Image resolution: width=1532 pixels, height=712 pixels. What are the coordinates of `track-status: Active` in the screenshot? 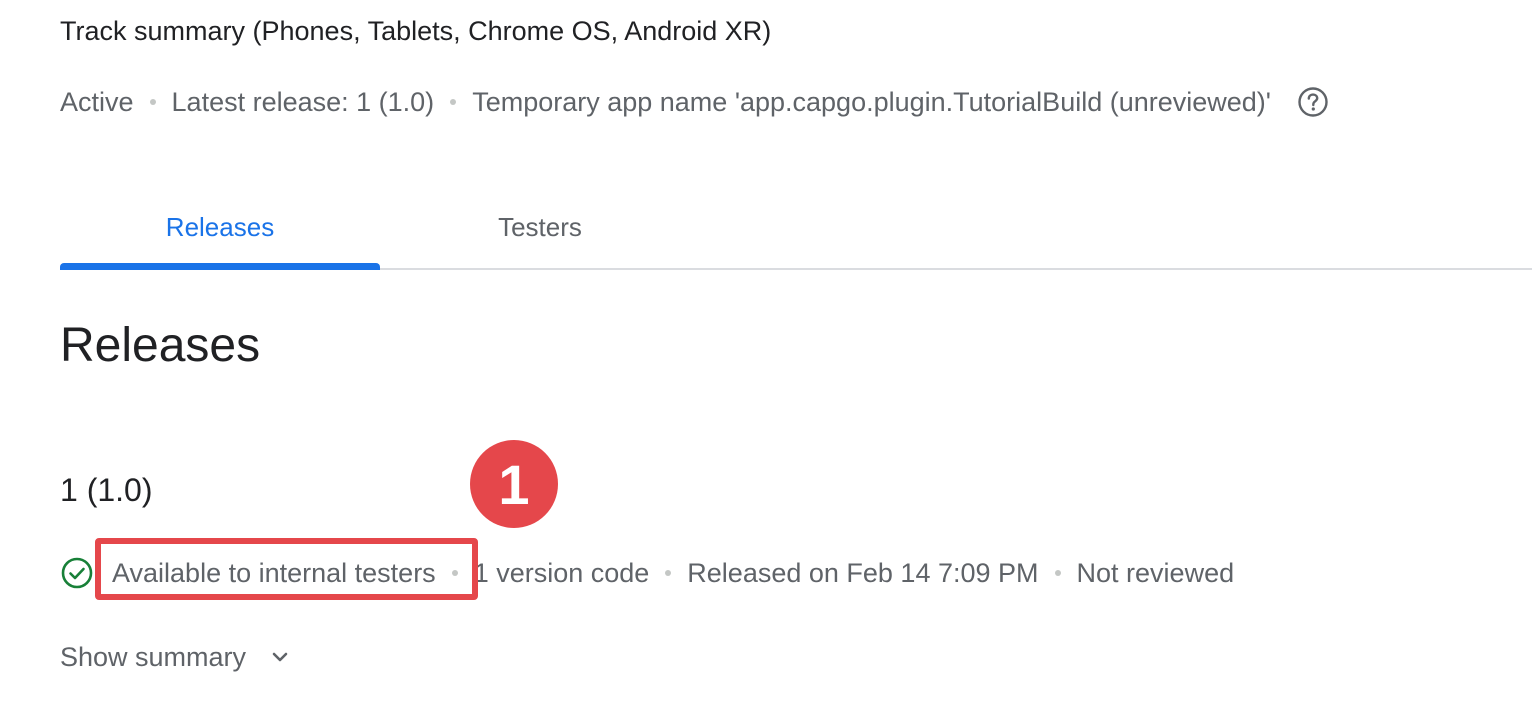 It's located at (97, 101).